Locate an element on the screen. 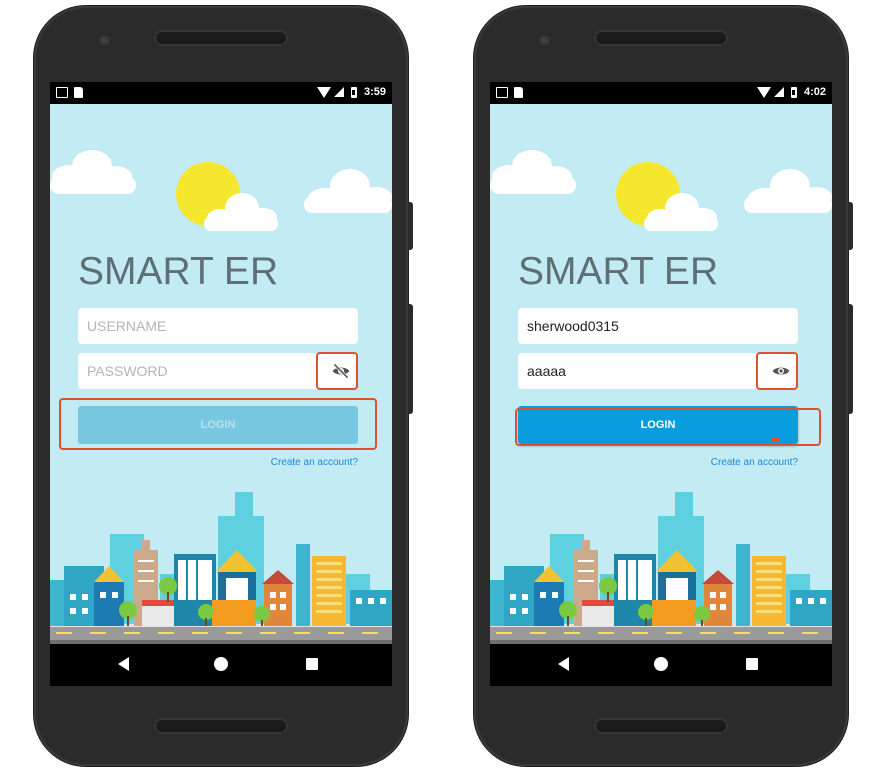  status-time: 3:59 is located at coordinates (374, 92).